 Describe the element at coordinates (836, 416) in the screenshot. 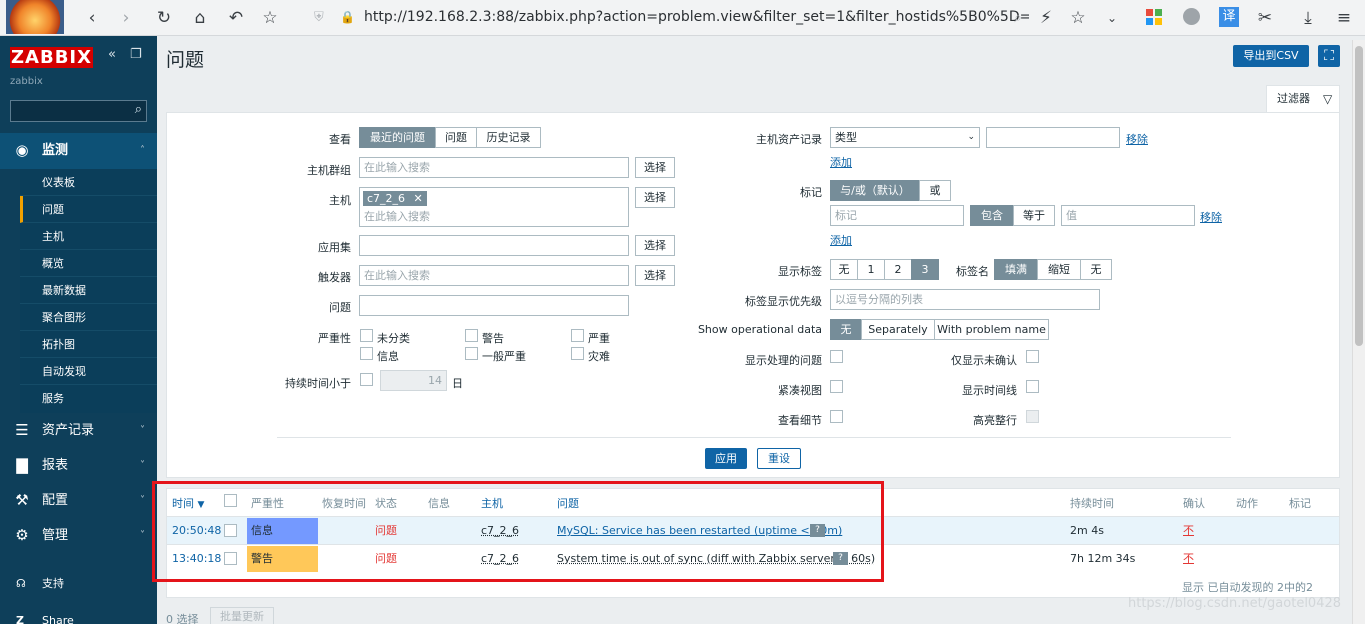

I see `details-checkbox` at that location.